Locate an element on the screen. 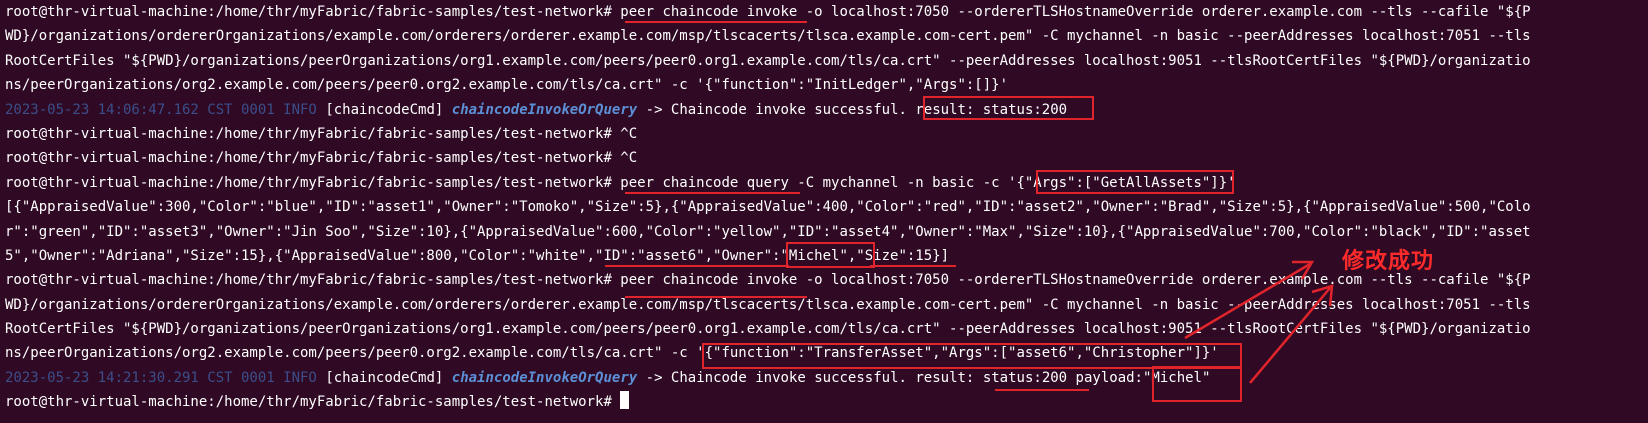  arrow-to-transfer is located at coordinates (1249, 300).